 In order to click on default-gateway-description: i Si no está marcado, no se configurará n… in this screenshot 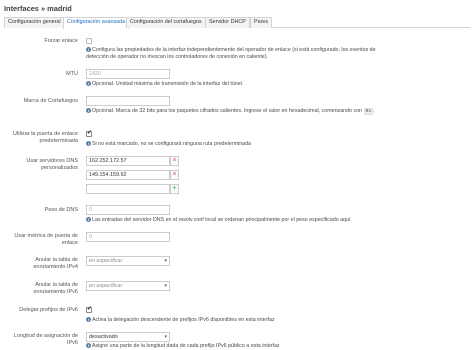, I will do `click(169, 144)`.